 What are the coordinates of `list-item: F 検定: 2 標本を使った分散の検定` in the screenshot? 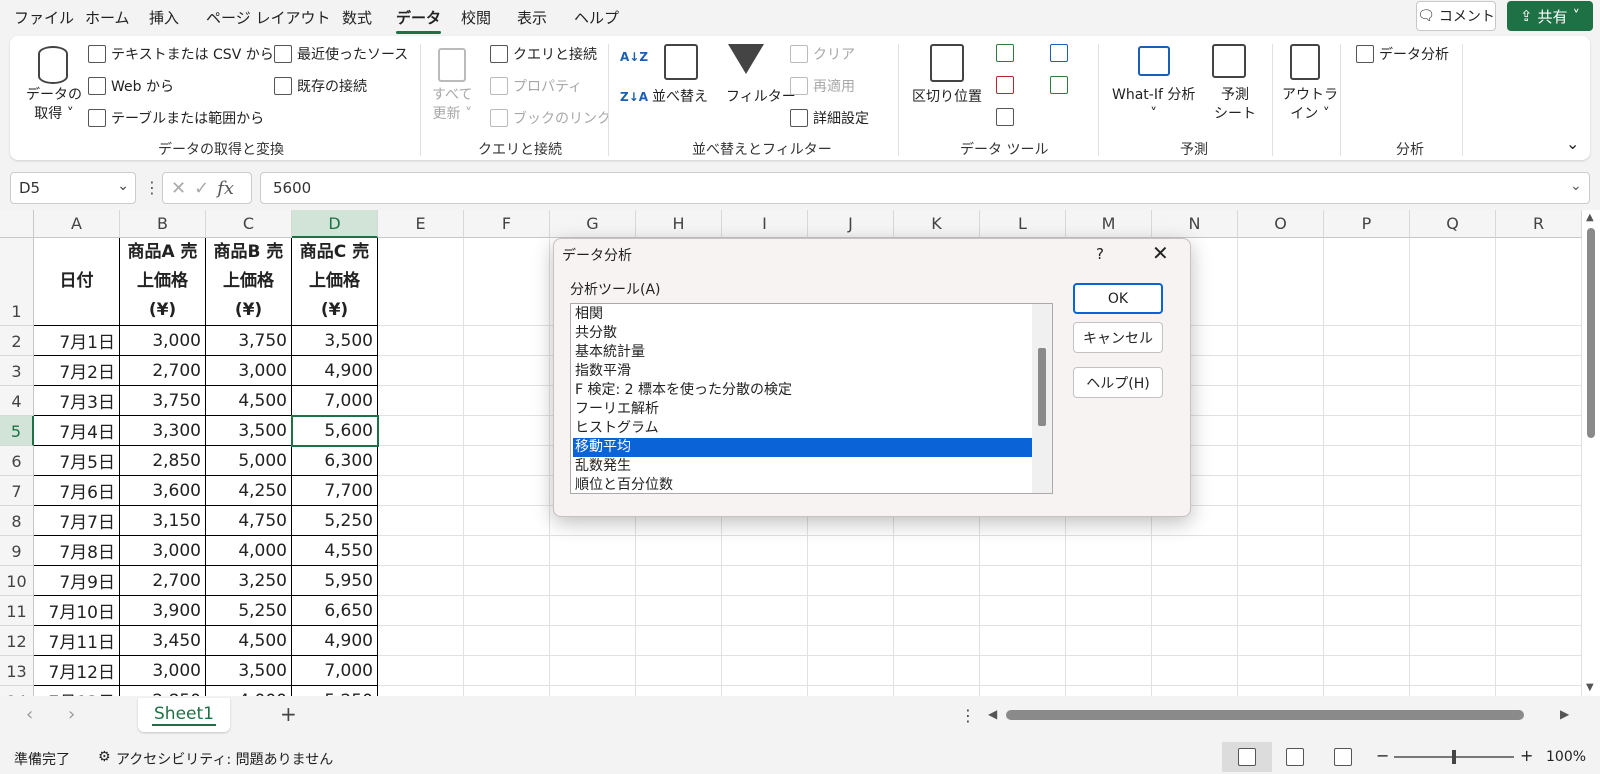 It's located at (804, 390).